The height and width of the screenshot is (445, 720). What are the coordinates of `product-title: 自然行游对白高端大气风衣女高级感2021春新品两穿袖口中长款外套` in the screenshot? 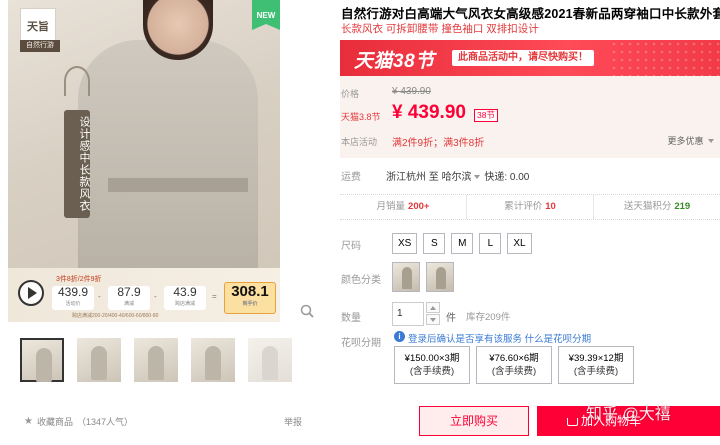 It's located at (530, 14).